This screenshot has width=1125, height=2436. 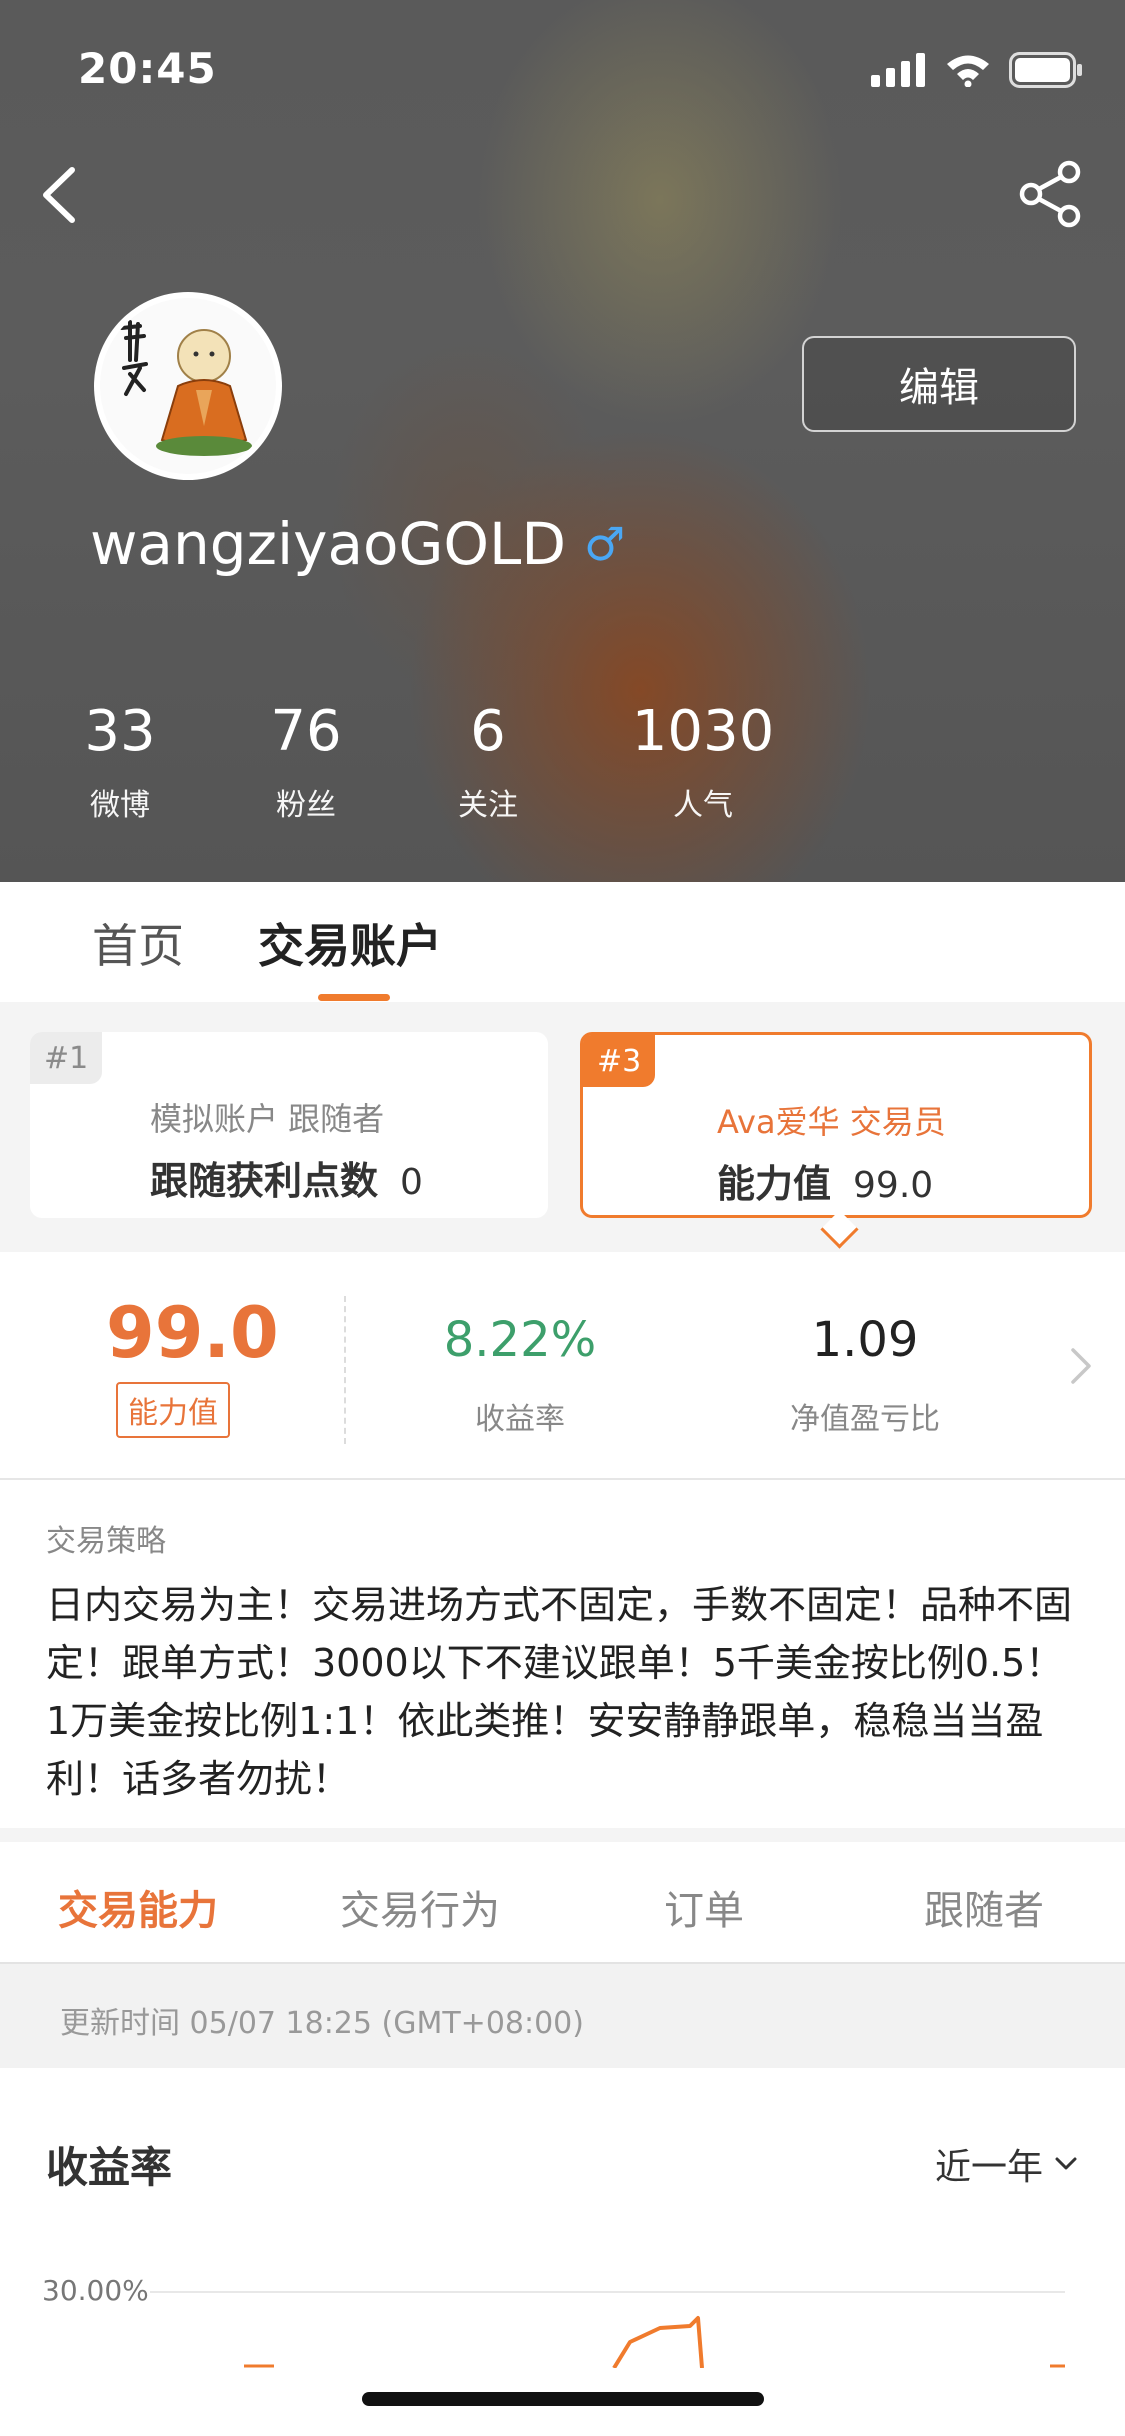 I want to click on stat-weibo: 33 微博, so click(x=120, y=762).